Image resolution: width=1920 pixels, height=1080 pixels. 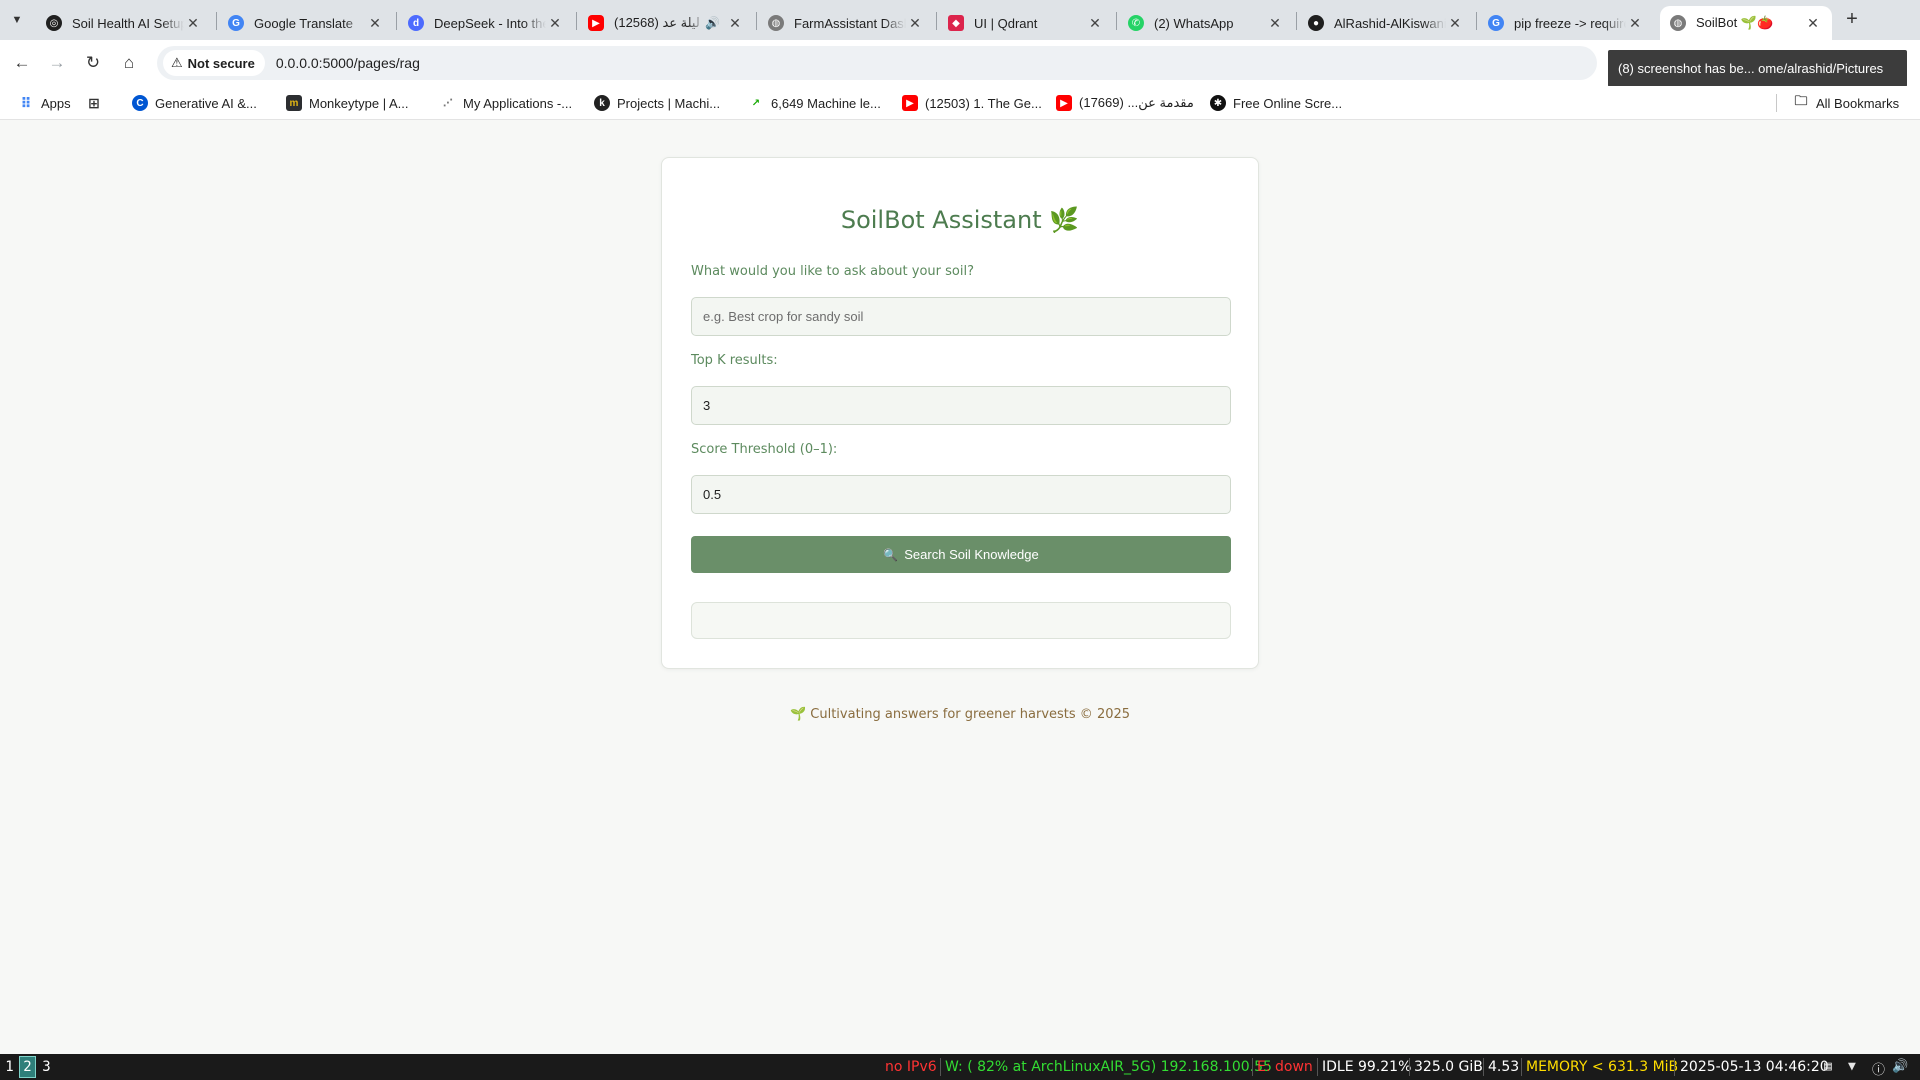 What do you see at coordinates (776, 23) in the screenshot?
I see `globe-icon: ◍` at bounding box center [776, 23].